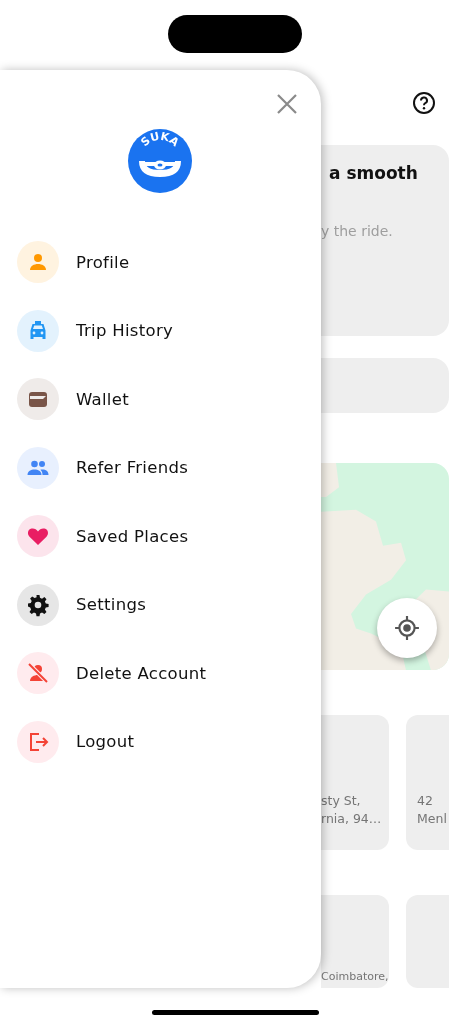 This screenshot has width=471, height=1024. I want to click on person-off-icon, so click(38, 673).